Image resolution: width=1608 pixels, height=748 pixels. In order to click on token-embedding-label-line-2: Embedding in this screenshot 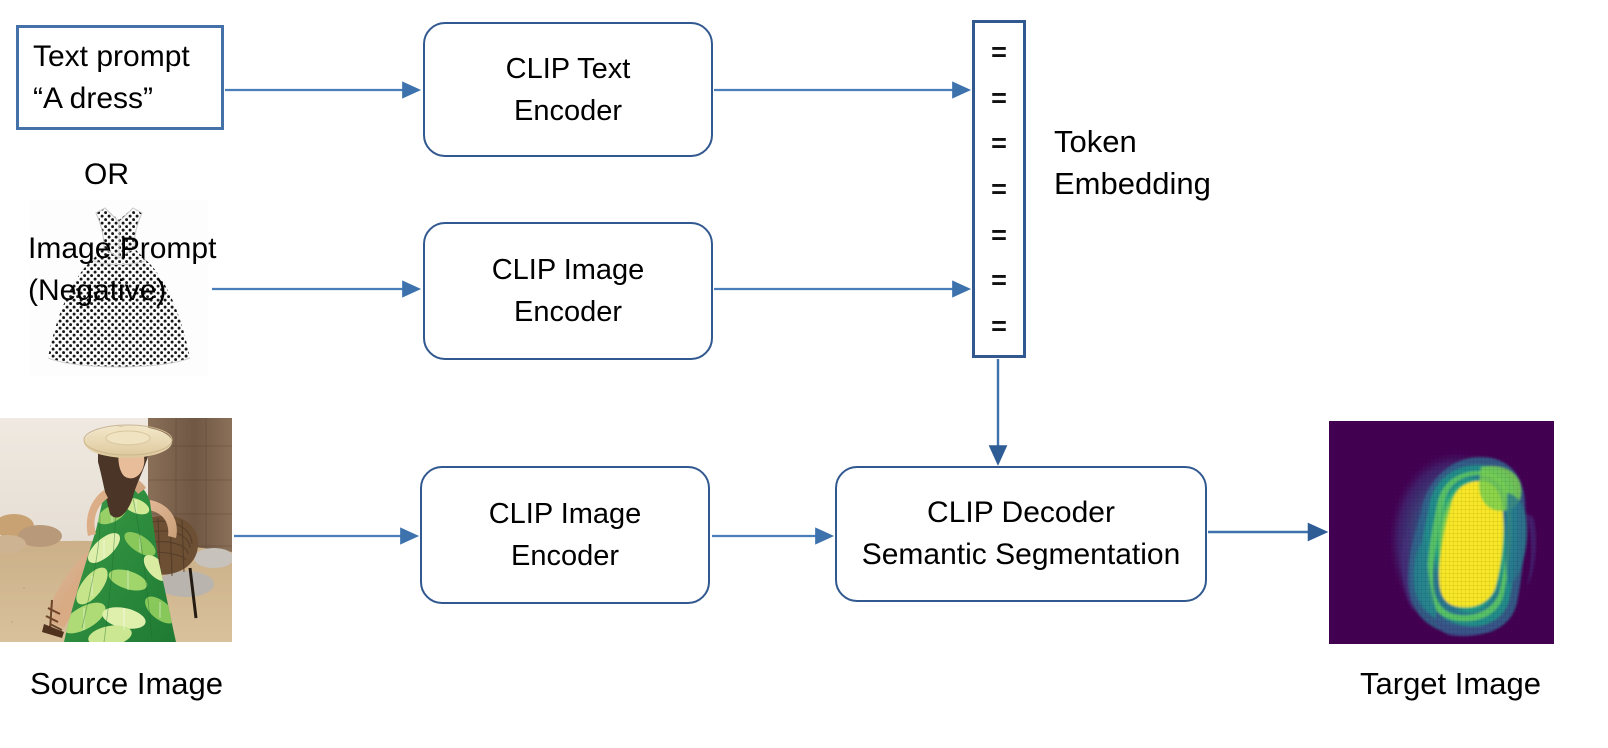, I will do `click(1132, 183)`.